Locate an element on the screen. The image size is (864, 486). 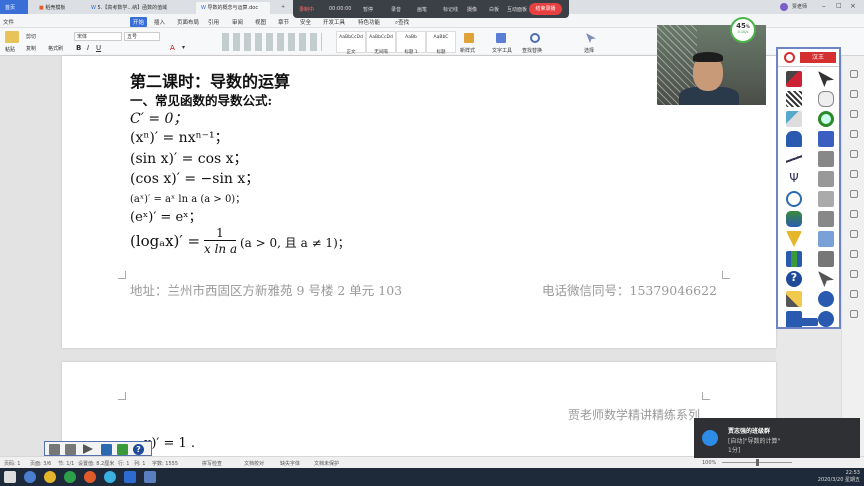
style-nospace: AaBbCcDd 无间隔 is located at coordinates (381, 43).